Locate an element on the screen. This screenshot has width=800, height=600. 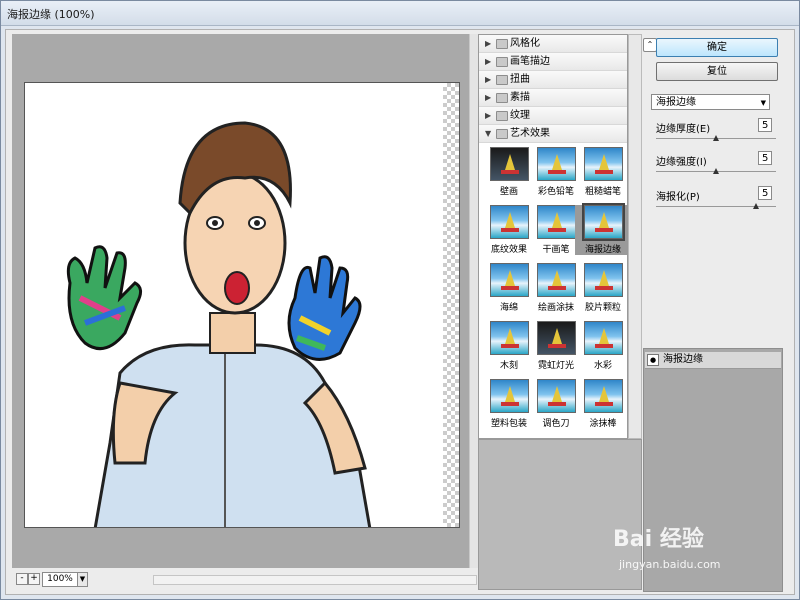
category-artistic: ▼ 艺术效果 is located at coordinates (553, 134).